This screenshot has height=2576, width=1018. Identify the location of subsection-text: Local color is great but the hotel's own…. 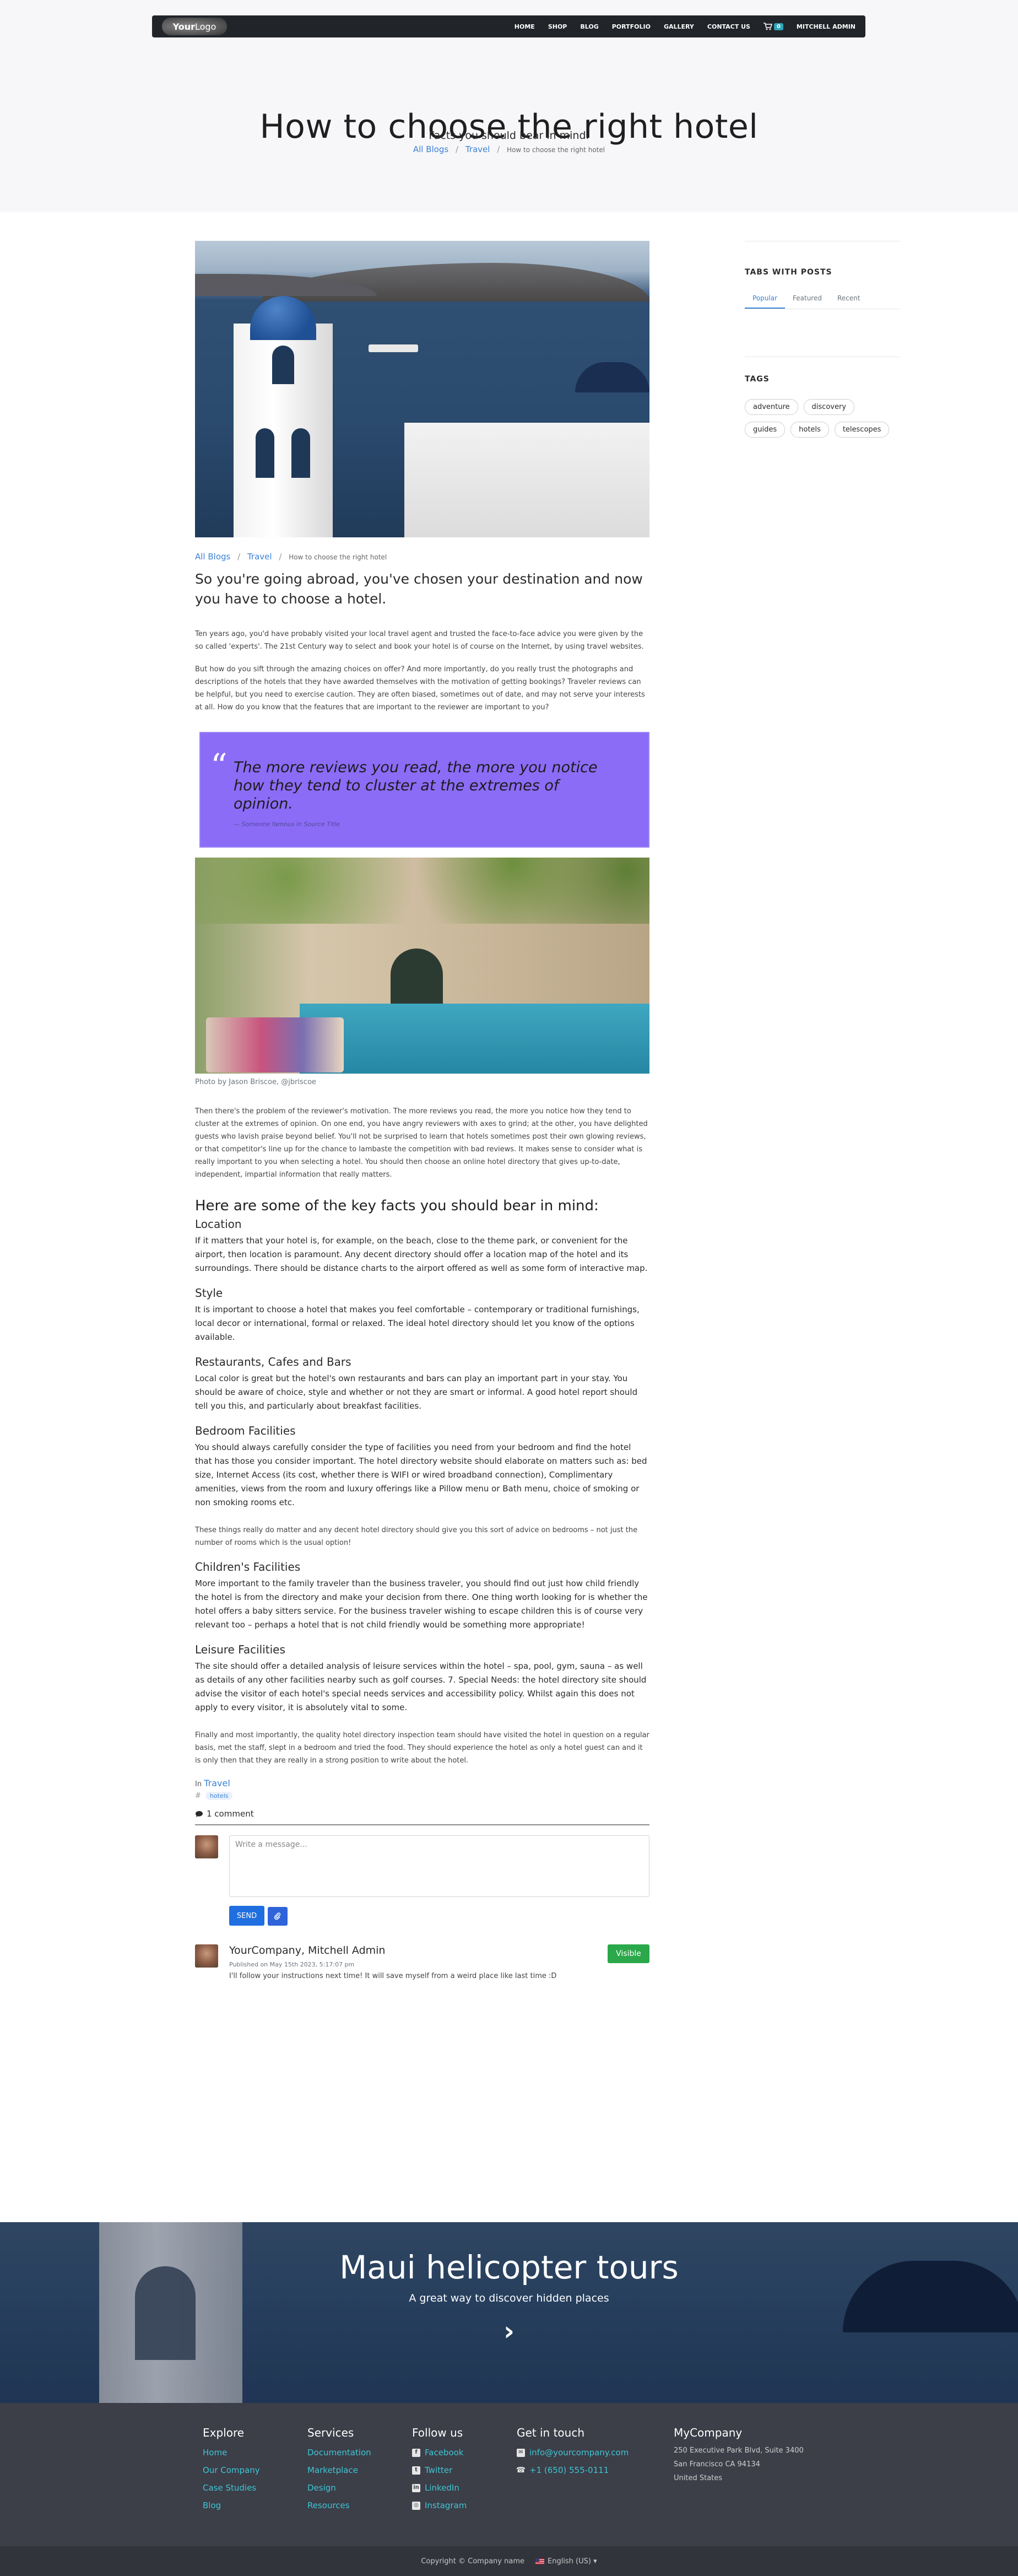
(416, 1392).